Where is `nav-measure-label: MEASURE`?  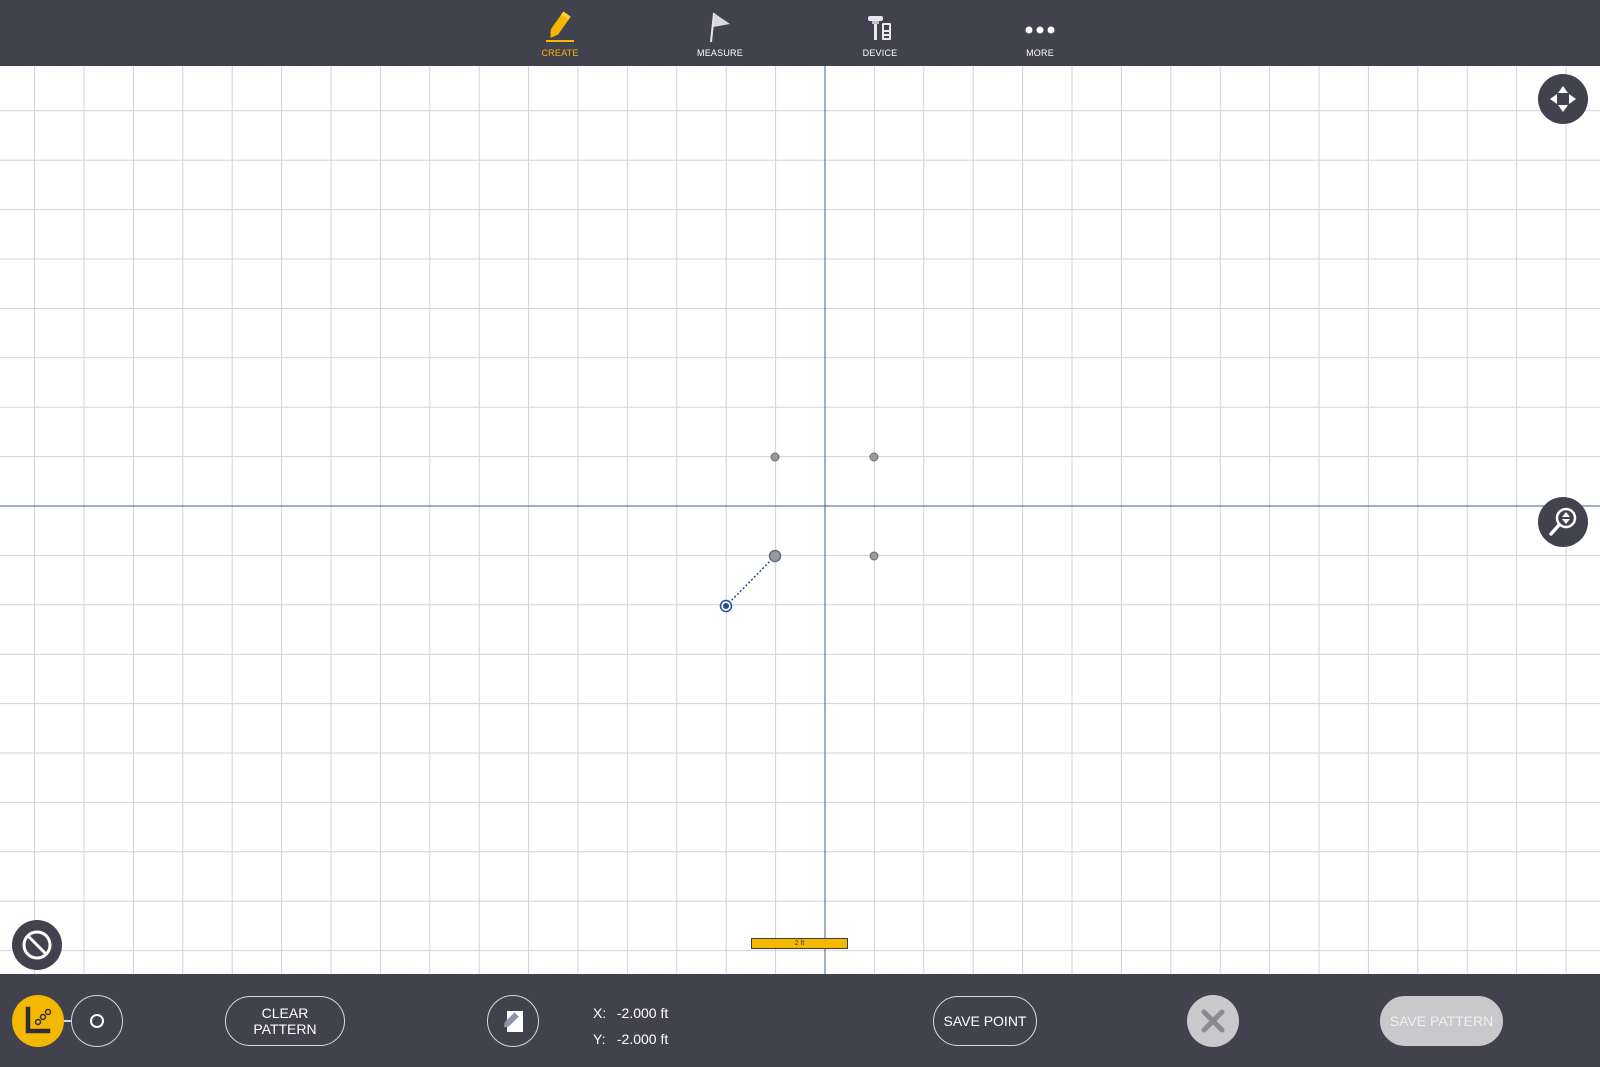 nav-measure-label: MEASURE is located at coordinates (720, 53).